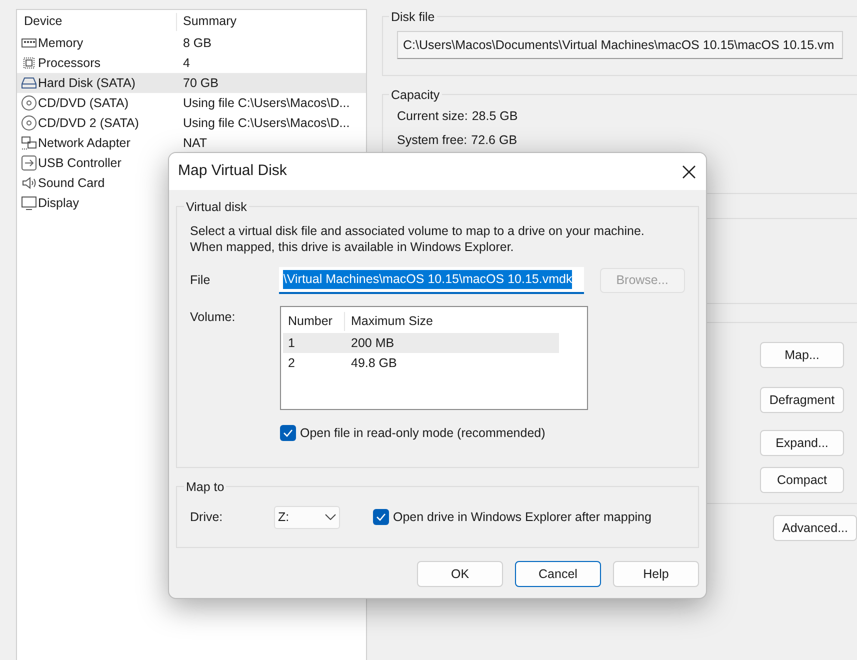 The height and width of the screenshot is (660, 857). I want to click on volume-size: 200 MB, so click(372, 343).